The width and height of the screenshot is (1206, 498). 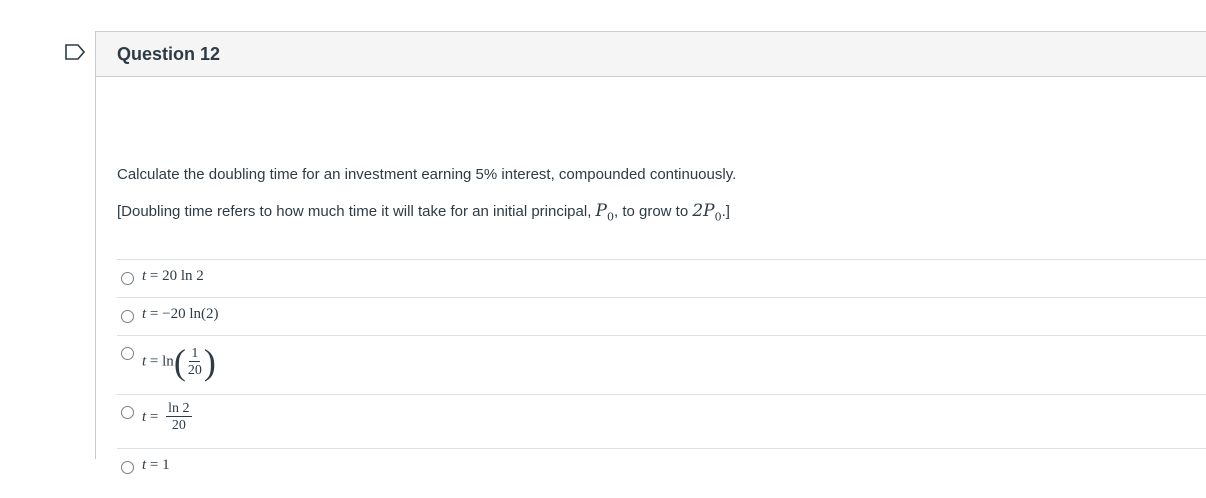 I want to click on answer-option: t = 20 ln 2, so click(x=661, y=278).